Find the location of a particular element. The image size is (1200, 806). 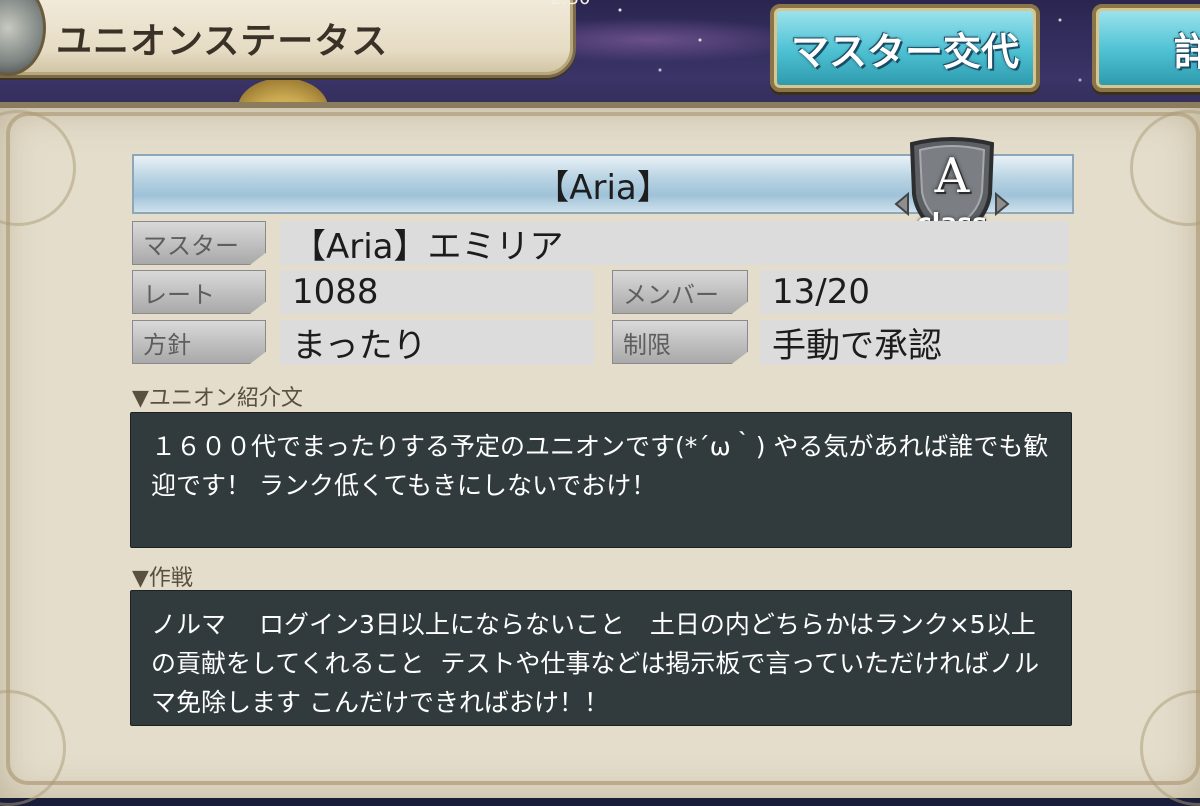

master-change-label: マスター交代 is located at coordinates (904, 51).